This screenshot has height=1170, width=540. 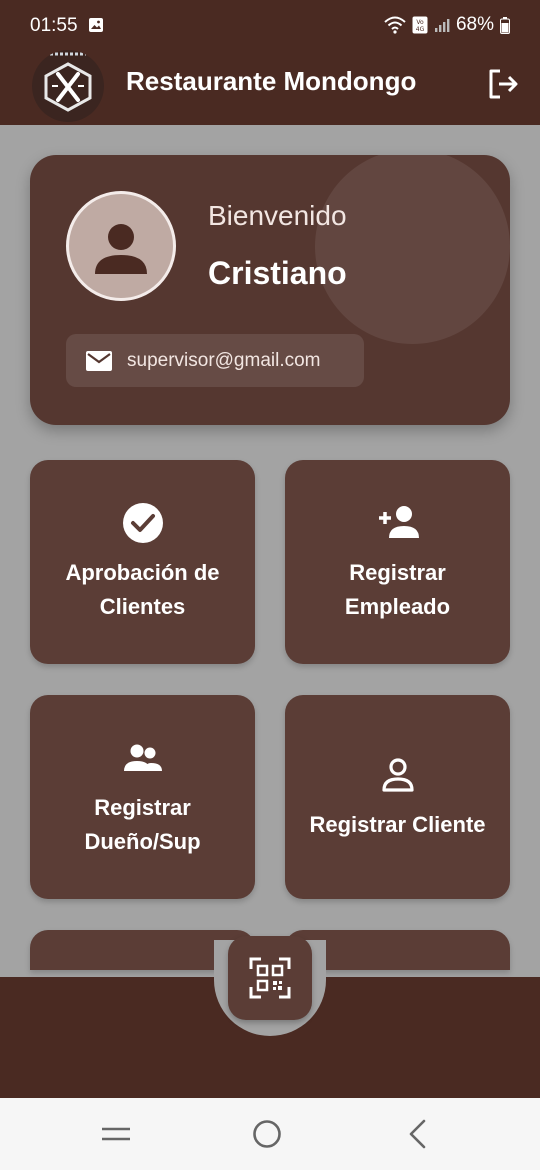 I want to click on tile-aprobacion-clientes: Aprobación de Clientes, so click(x=142, y=562).